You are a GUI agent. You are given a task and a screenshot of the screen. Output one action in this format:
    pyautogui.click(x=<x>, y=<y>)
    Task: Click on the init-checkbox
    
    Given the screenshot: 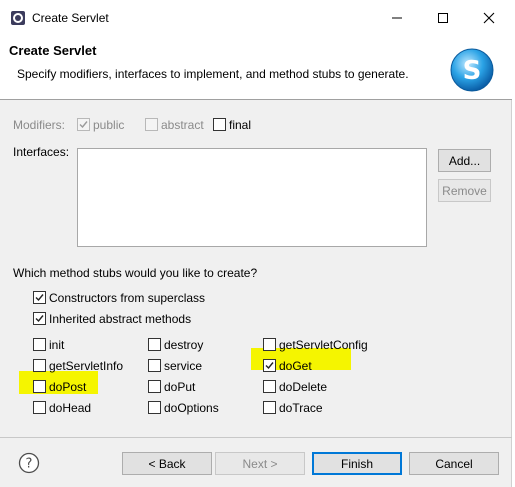 What is the action you would take?
    pyautogui.click(x=39, y=344)
    